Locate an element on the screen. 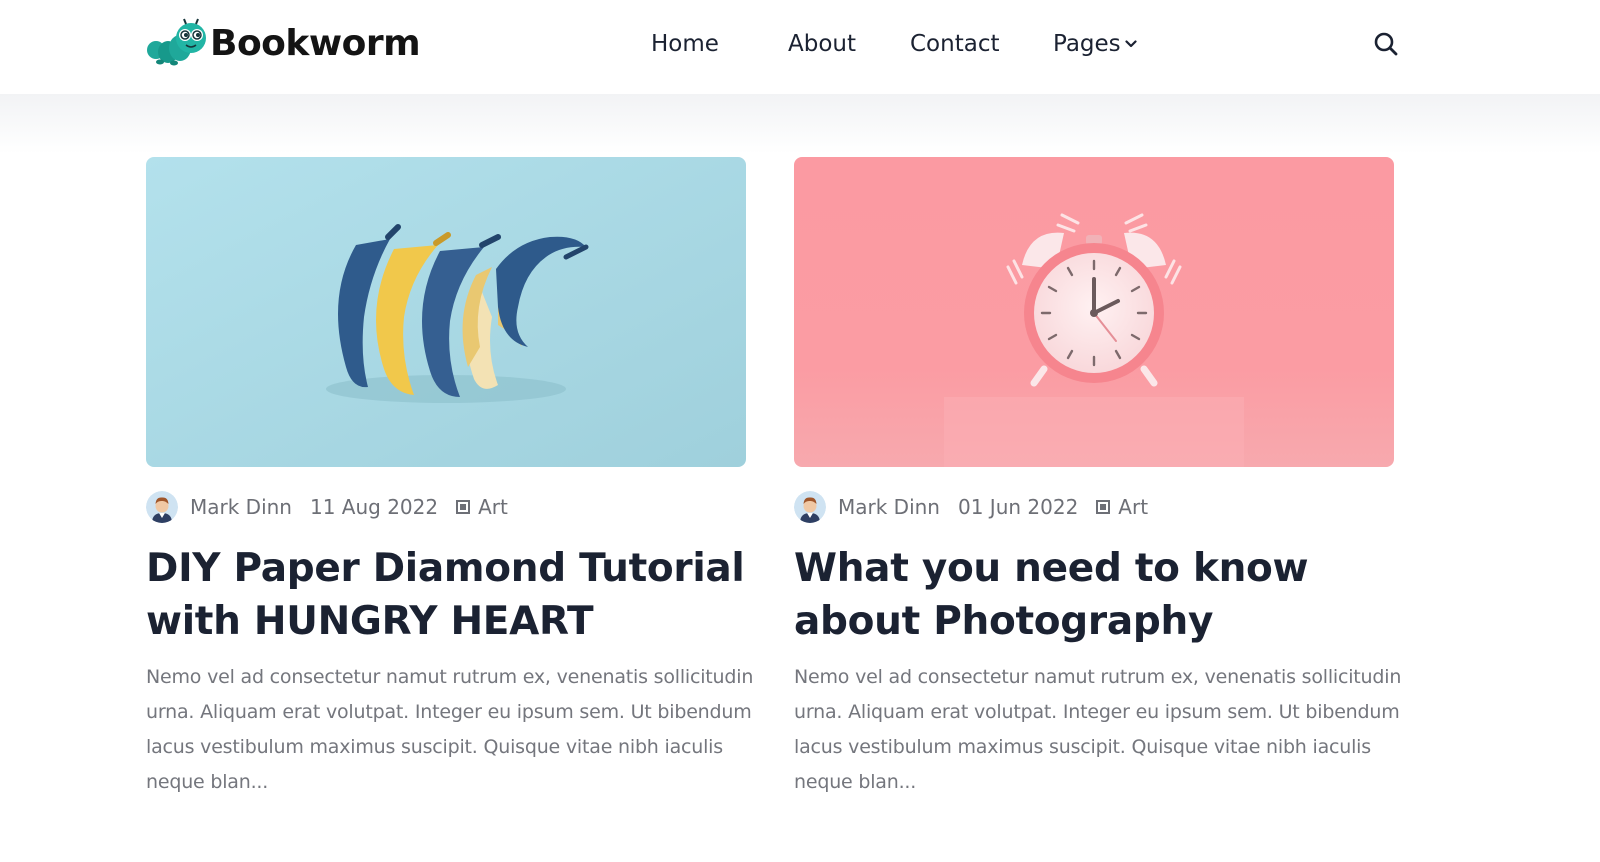  post-meta: Mark Dinn 11 Aug 2022 Art is located at coordinates (327, 507).